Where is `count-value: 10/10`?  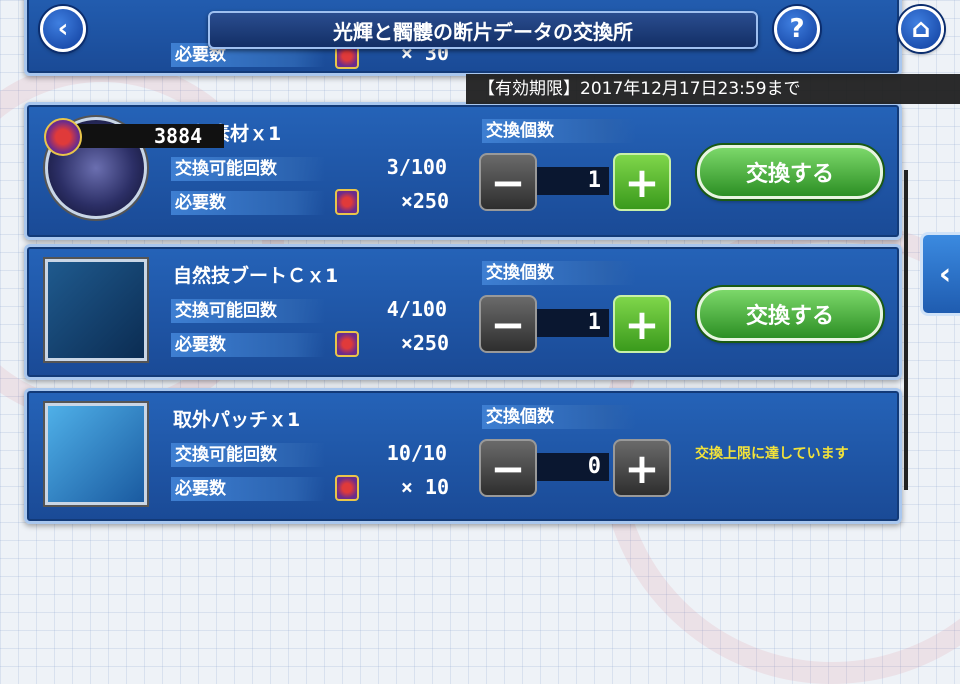
count-value: 10/10 is located at coordinates (416, 453).